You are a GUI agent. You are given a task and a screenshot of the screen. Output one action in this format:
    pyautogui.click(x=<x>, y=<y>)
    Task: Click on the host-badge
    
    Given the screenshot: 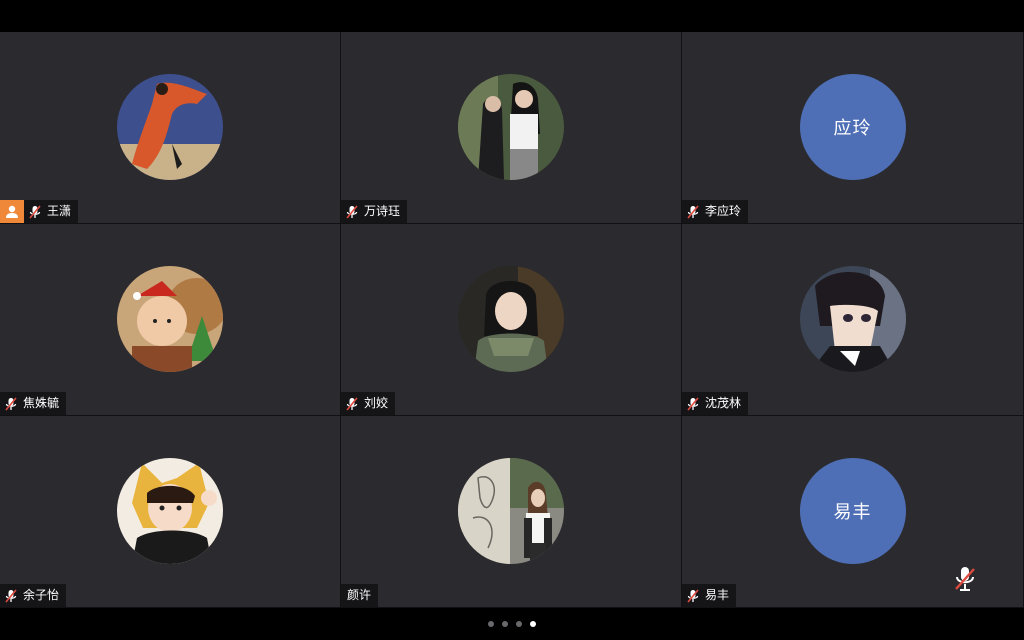 What is the action you would take?
    pyautogui.click(x=12, y=211)
    